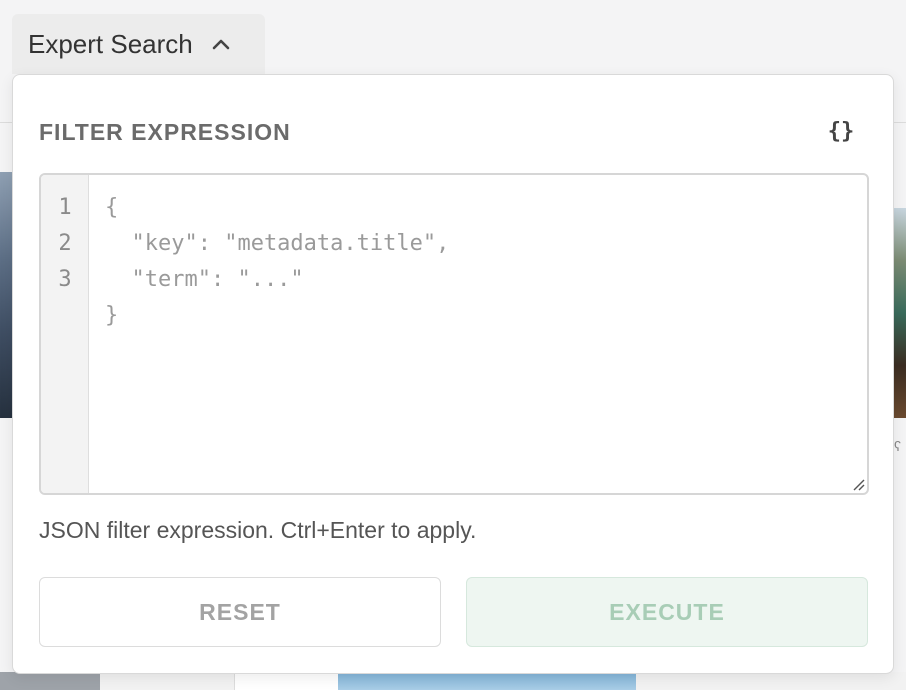  What do you see at coordinates (899, 313) in the screenshot?
I see `background-thumbnail-right` at bounding box center [899, 313].